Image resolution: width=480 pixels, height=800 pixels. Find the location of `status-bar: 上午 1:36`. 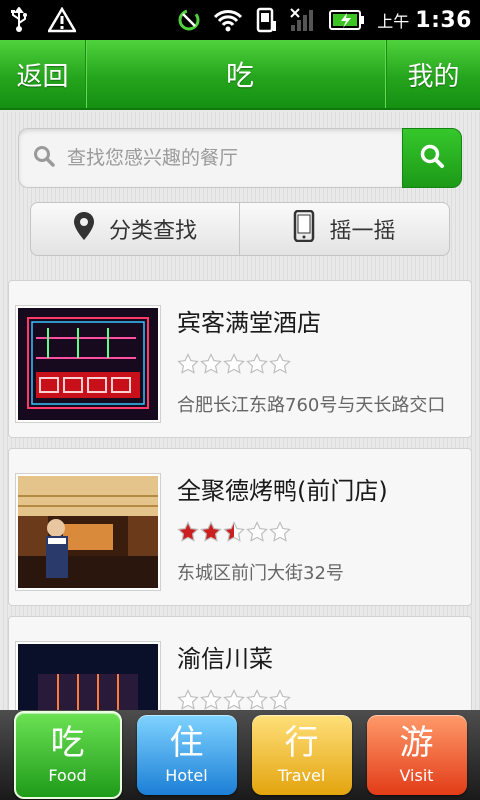

status-bar: 上午 1:36 is located at coordinates (240, 20).